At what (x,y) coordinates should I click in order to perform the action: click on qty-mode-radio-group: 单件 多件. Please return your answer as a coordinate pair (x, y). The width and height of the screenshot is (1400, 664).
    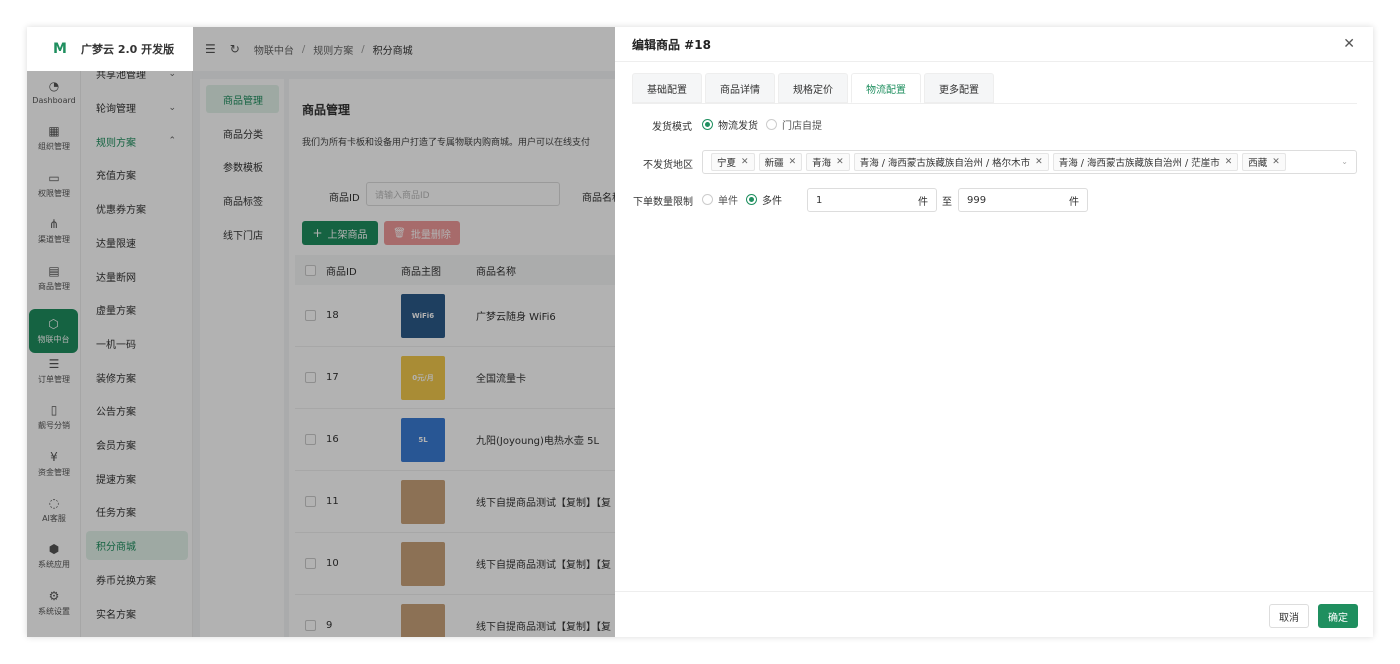
    Looking at the image, I should click on (746, 199).